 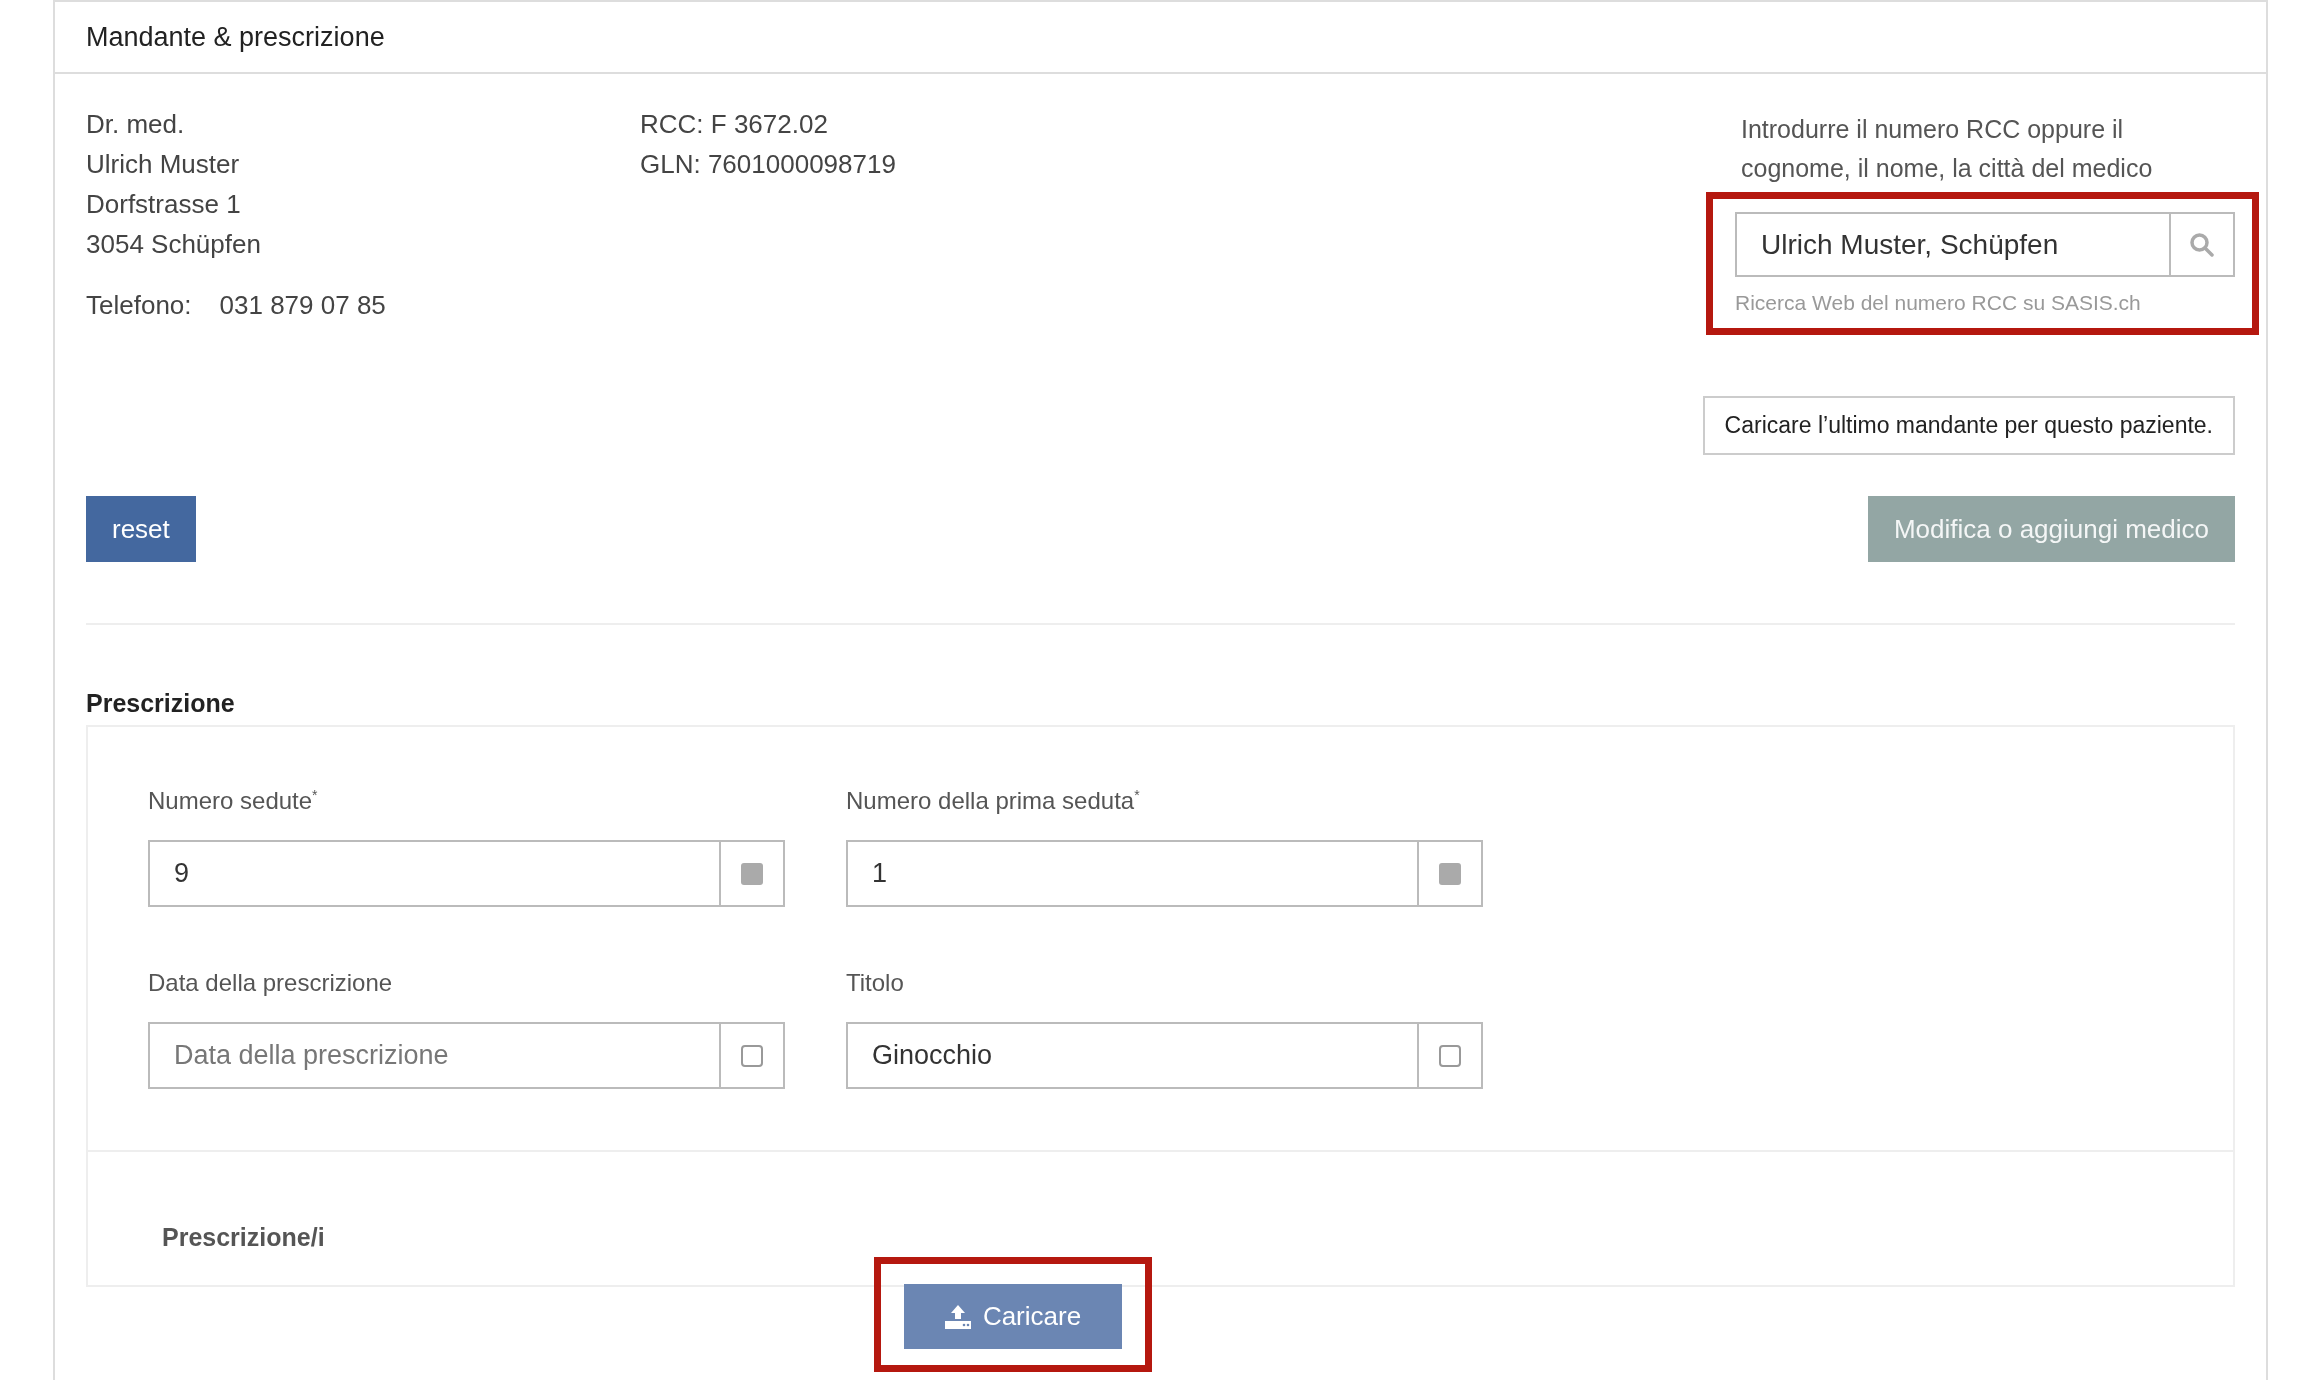 I want to click on panel-title: Mandante & prescrizione, so click(x=235, y=37).